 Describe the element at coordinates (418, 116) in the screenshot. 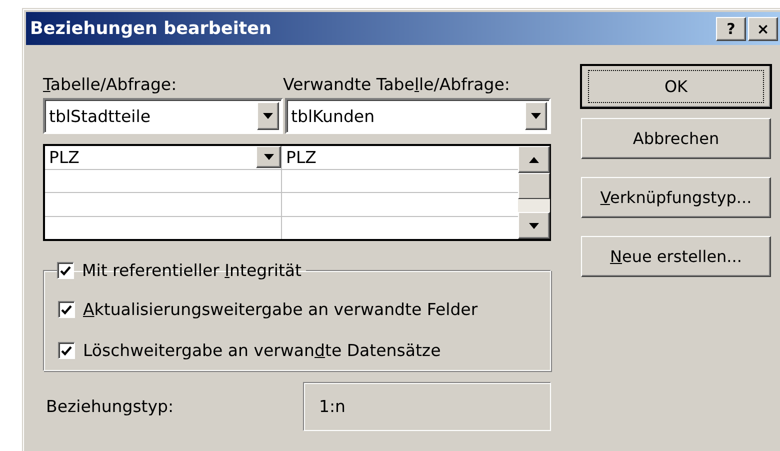

I see `related-table-dropdown: tblKunden` at that location.